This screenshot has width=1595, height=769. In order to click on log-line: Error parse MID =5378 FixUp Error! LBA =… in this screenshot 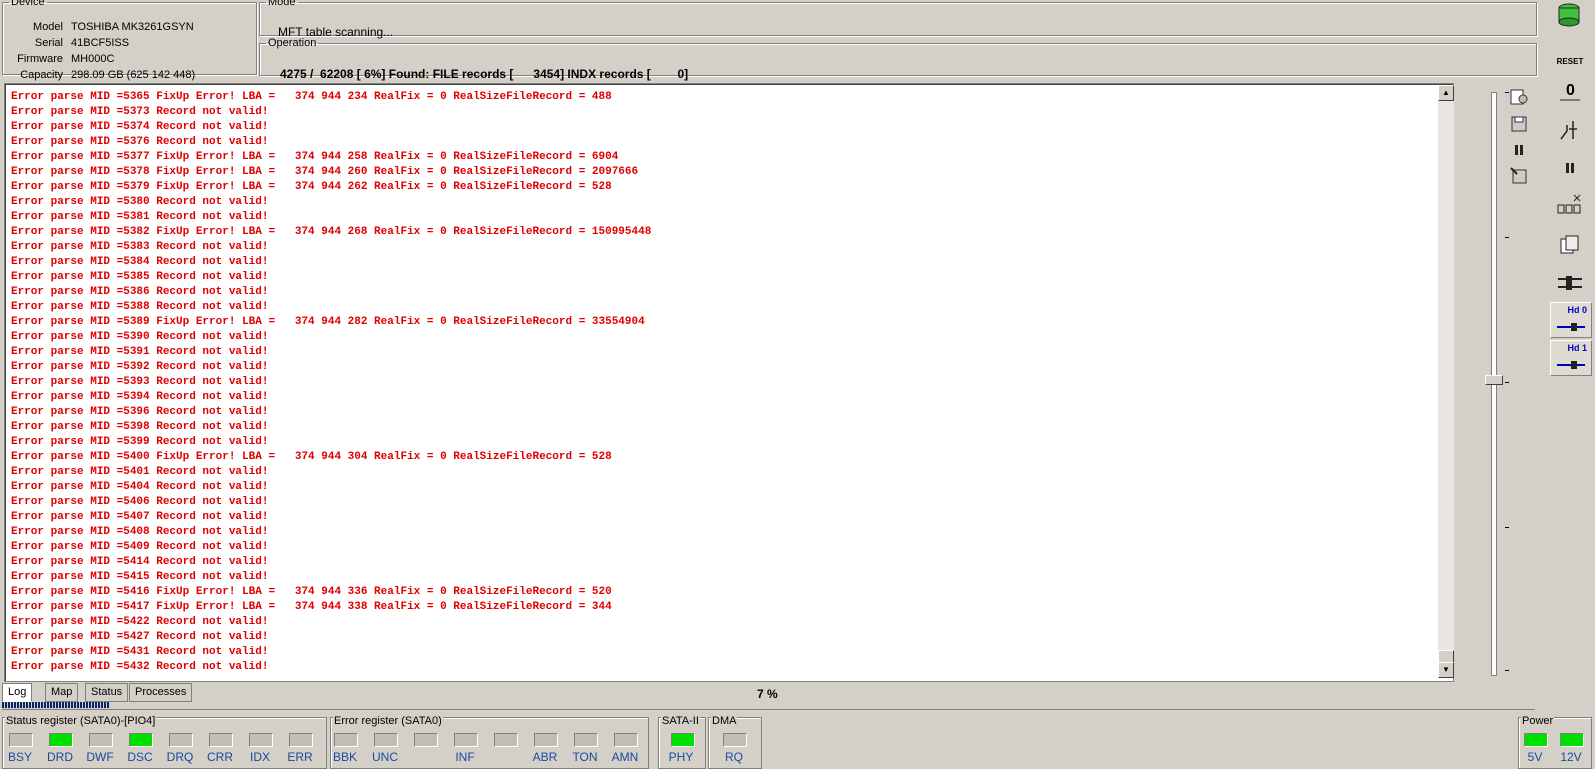, I will do `click(325, 172)`.